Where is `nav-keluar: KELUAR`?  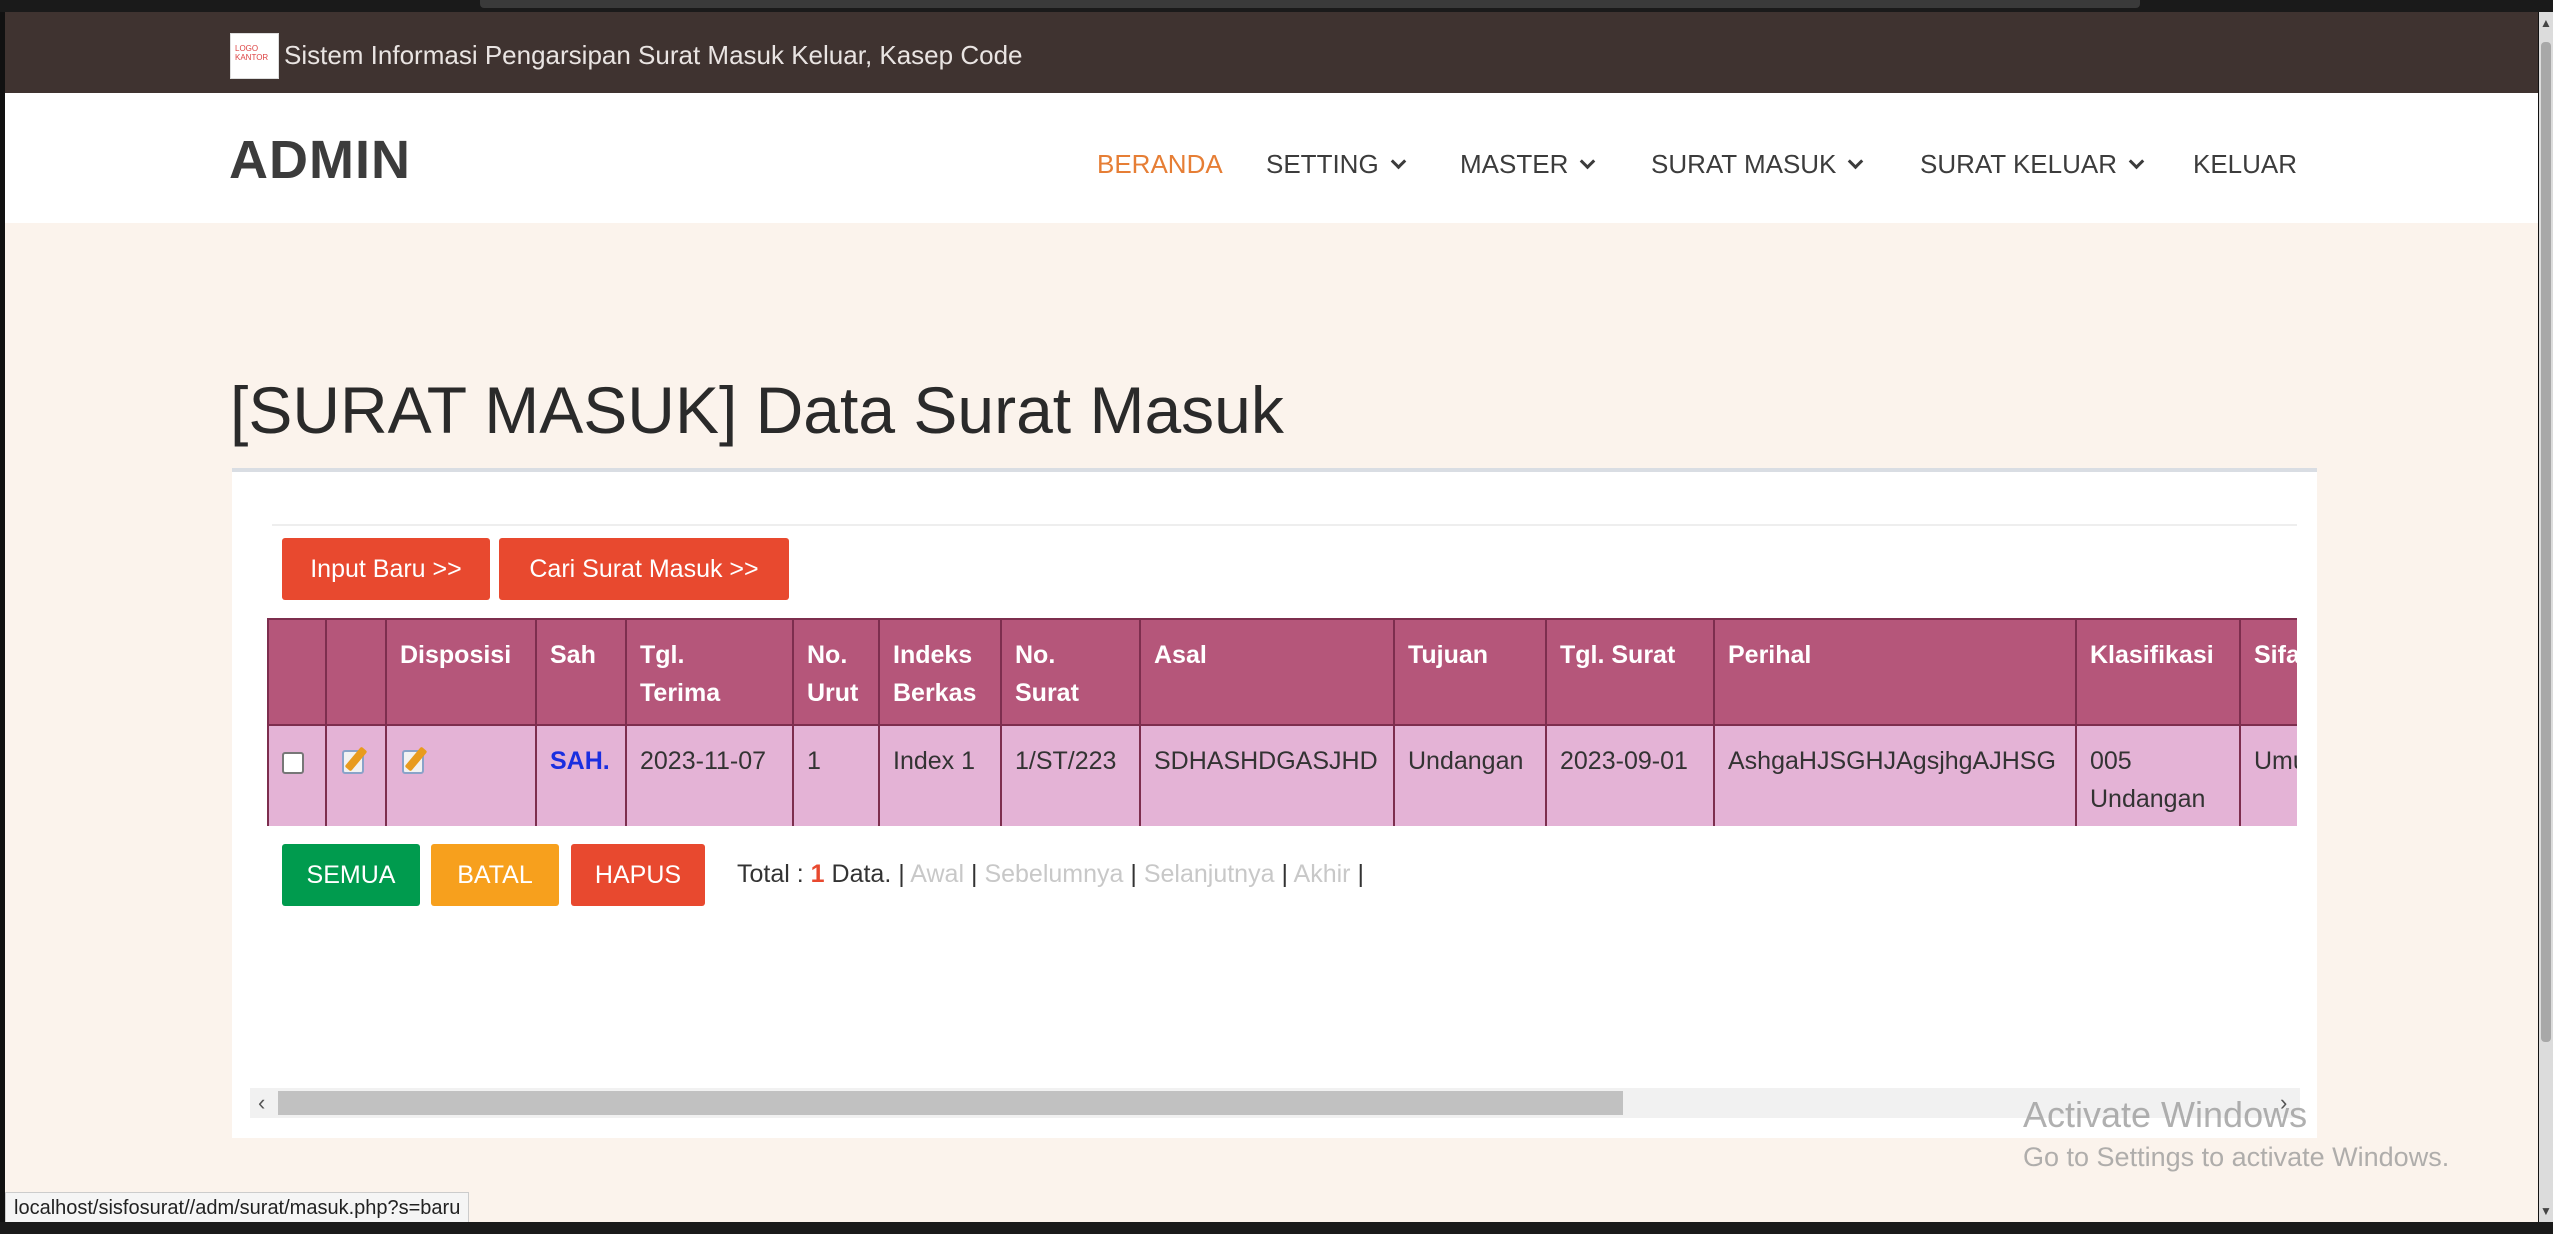
nav-keluar: KELUAR is located at coordinates (2245, 164).